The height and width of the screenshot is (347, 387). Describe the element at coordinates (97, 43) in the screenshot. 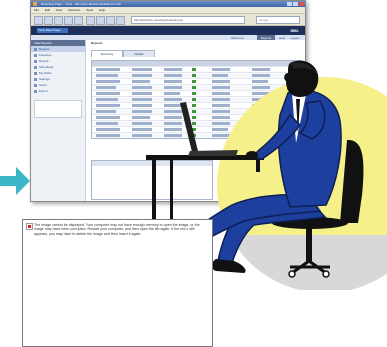

I see `page-title: Reports` at that location.